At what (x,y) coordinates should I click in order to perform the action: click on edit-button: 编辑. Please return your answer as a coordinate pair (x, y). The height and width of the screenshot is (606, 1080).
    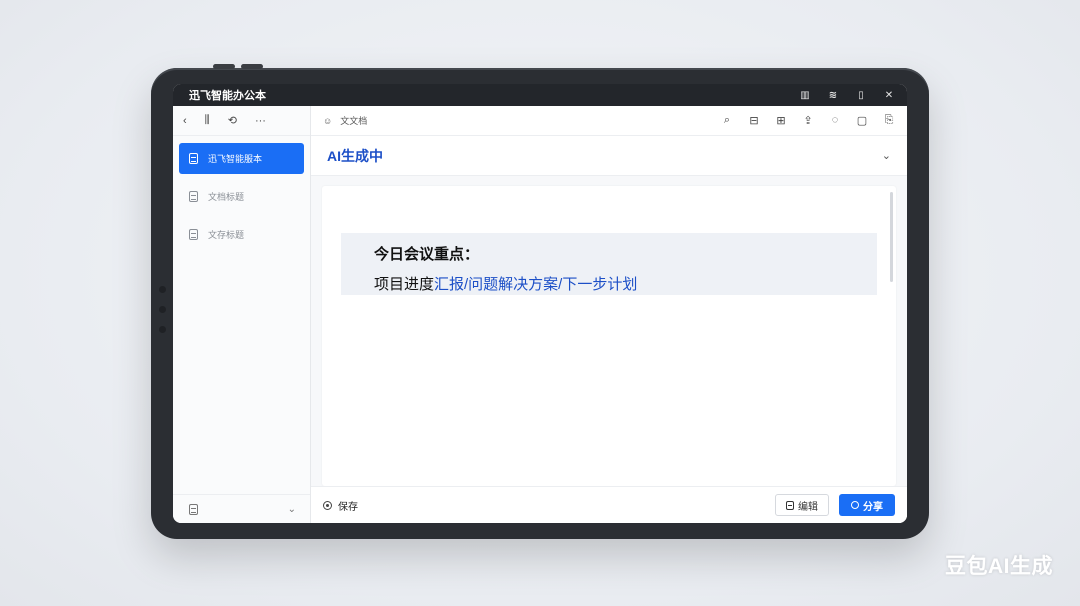
    Looking at the image, I should click on (802, 505).